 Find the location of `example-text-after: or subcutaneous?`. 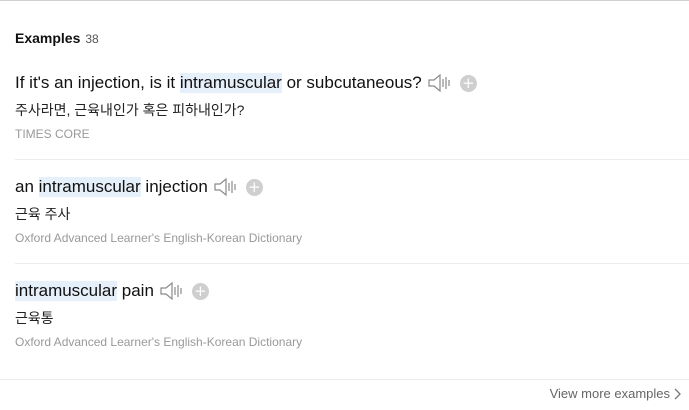

example-text-after: or subcutaneous? is located at coordinates (351, 82).